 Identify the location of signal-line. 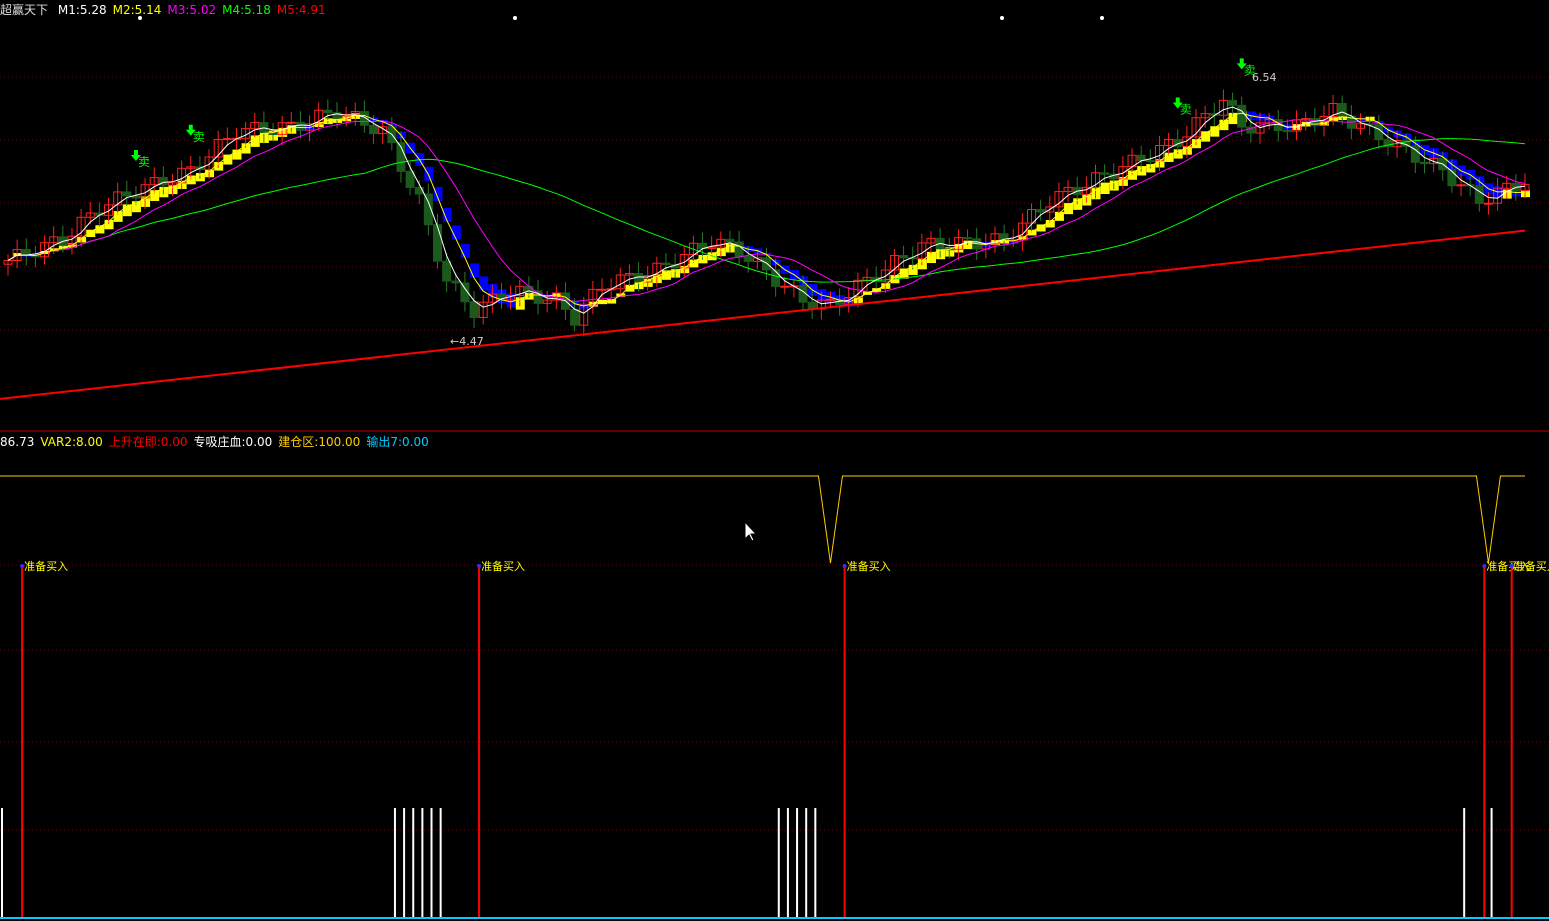
(762, 519).